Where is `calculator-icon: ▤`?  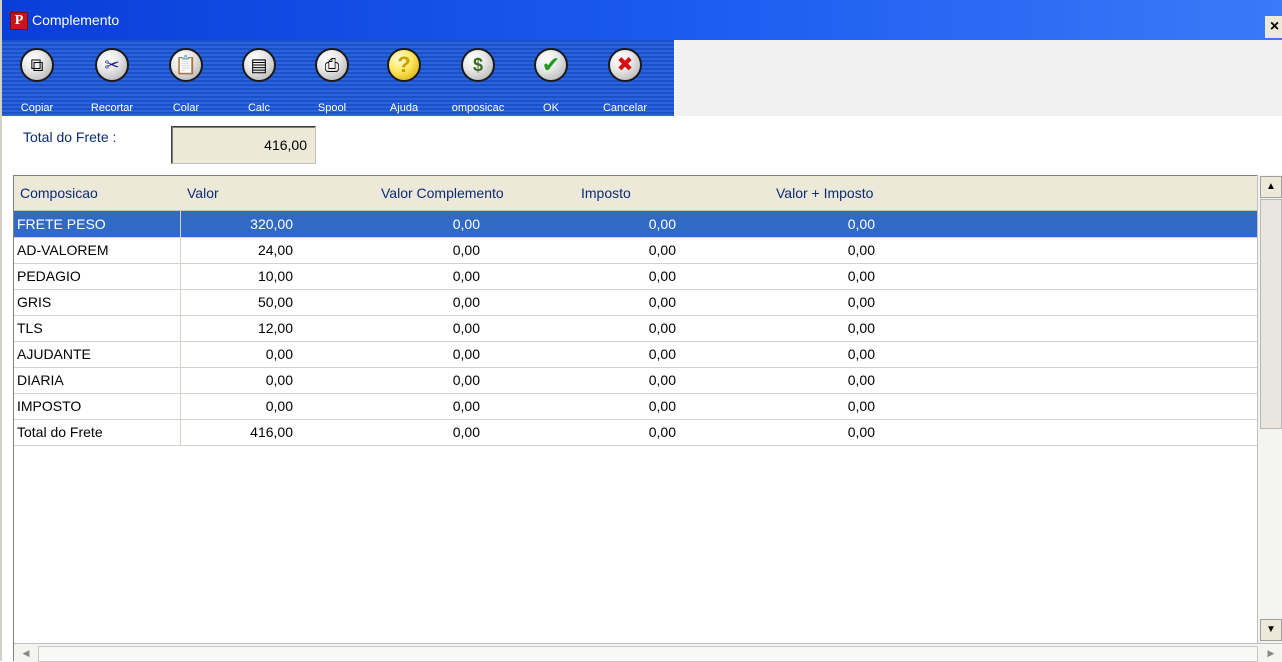 calculator-icon: ▤ is located at coordinates (259, 65).